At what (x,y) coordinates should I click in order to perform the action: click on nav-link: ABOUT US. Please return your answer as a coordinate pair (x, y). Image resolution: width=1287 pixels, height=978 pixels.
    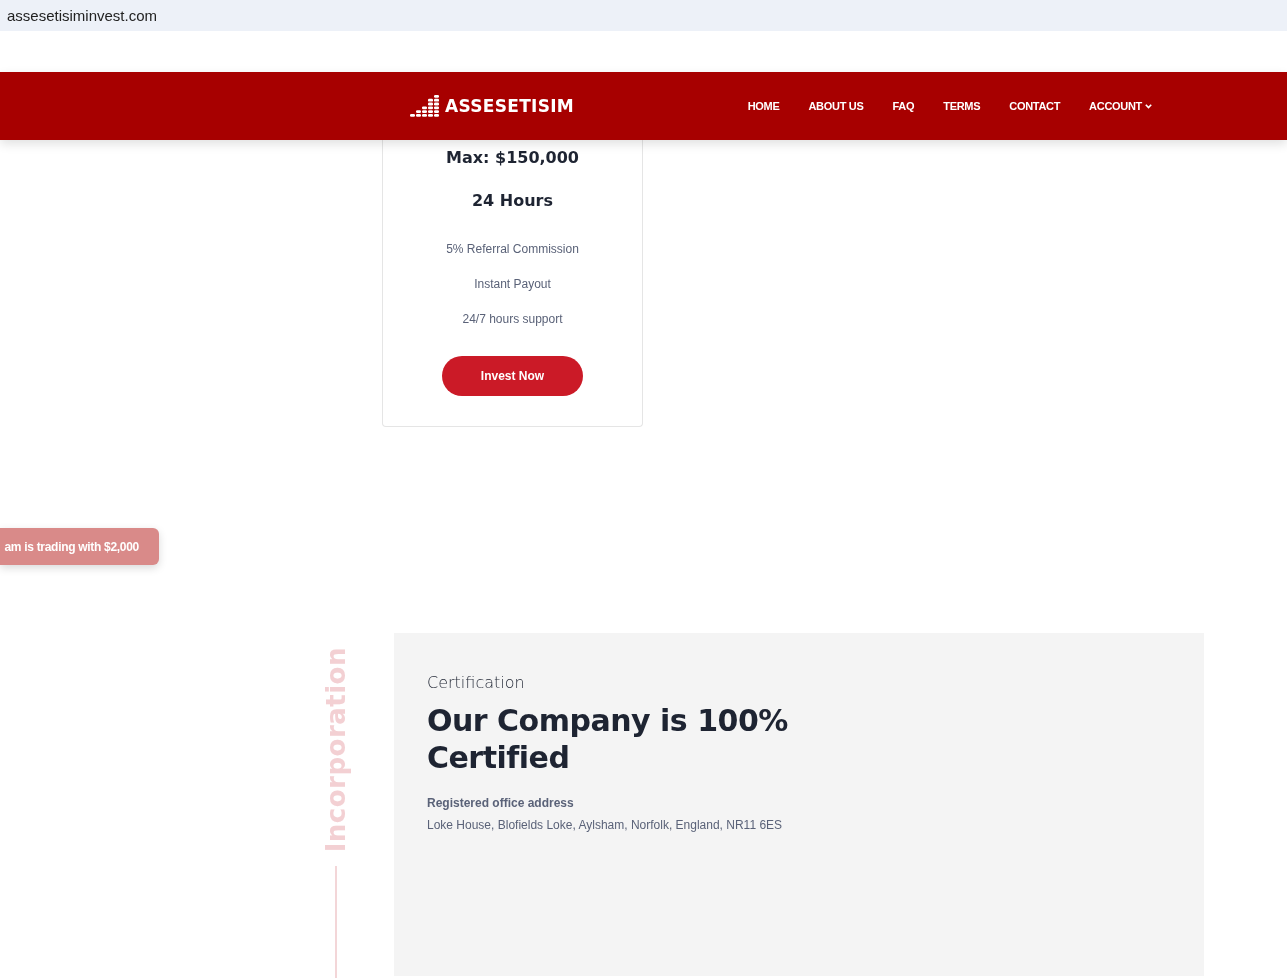
    Looking at the image, I should click on (836, 106).